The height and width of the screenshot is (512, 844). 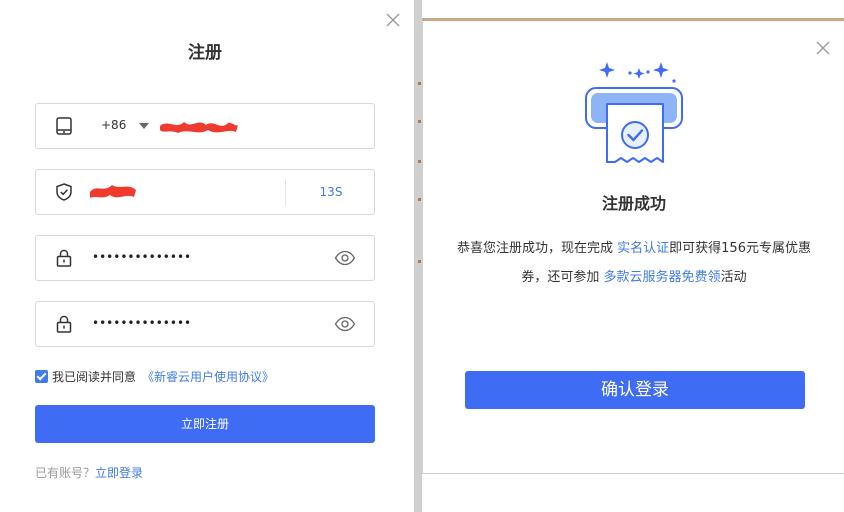 What do you see at coordinates (64, 126) in the screenshot?
I see `tablet-icon` at bounding box center [64, 126].